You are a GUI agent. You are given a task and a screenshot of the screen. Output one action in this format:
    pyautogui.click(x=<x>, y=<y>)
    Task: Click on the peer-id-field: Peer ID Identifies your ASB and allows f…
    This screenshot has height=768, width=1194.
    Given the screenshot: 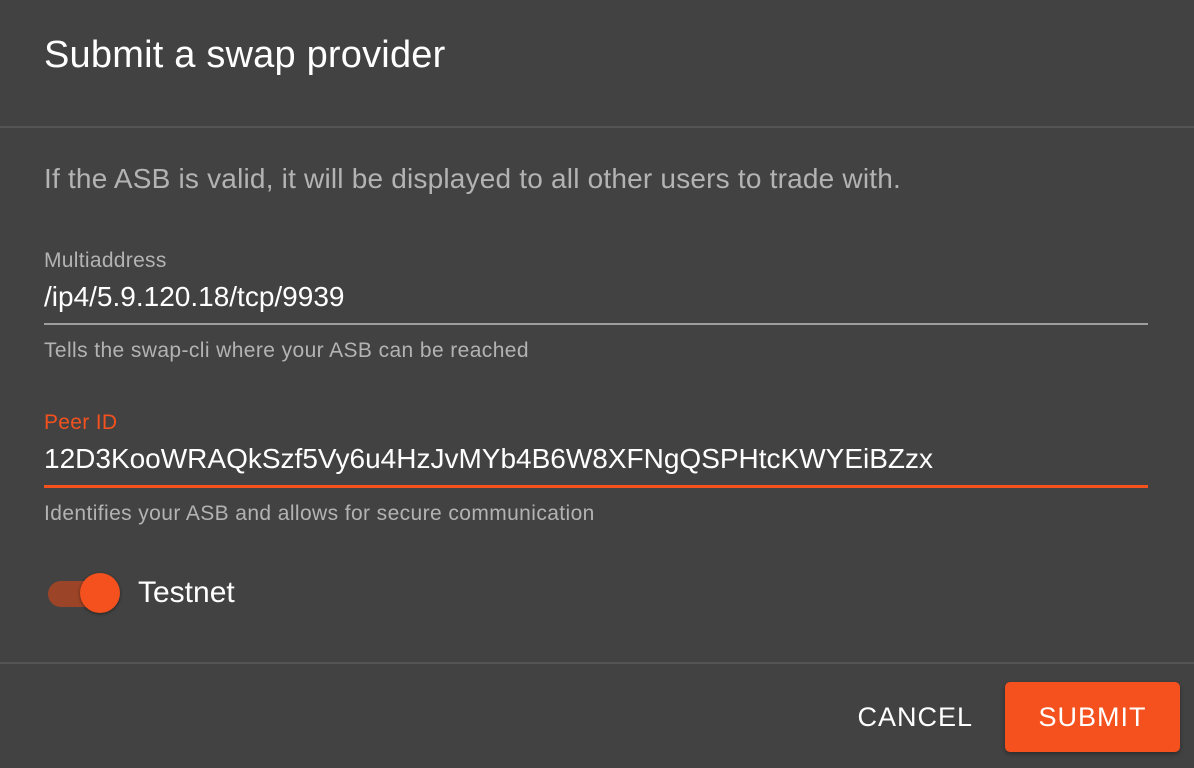 What is the action you would take?
    pyautogui.click(x=596, y=468)
    